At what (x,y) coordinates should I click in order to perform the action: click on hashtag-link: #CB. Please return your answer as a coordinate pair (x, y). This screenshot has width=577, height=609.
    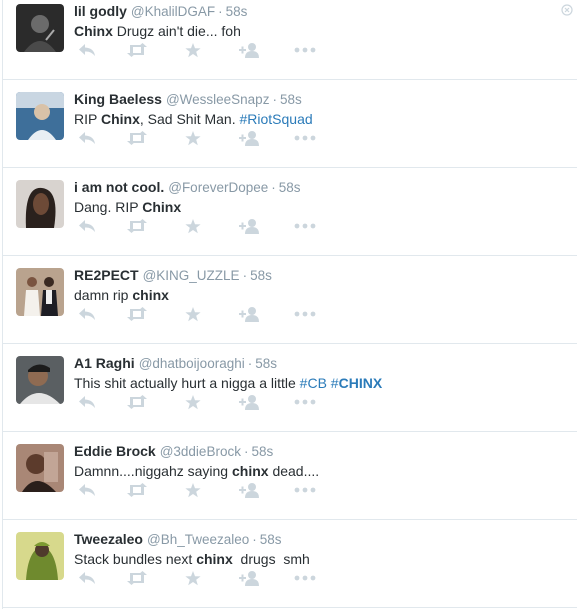
    Looking at the image, I should click on (313, 383).